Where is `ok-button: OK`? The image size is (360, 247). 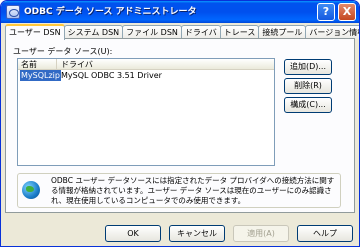 ok-button: OK is located at coordinates (133, 233).